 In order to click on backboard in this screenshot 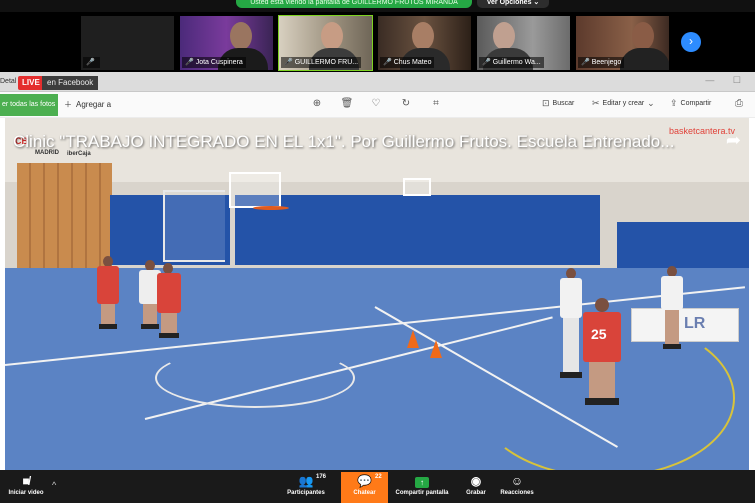, I will do `click(255, 190)`.